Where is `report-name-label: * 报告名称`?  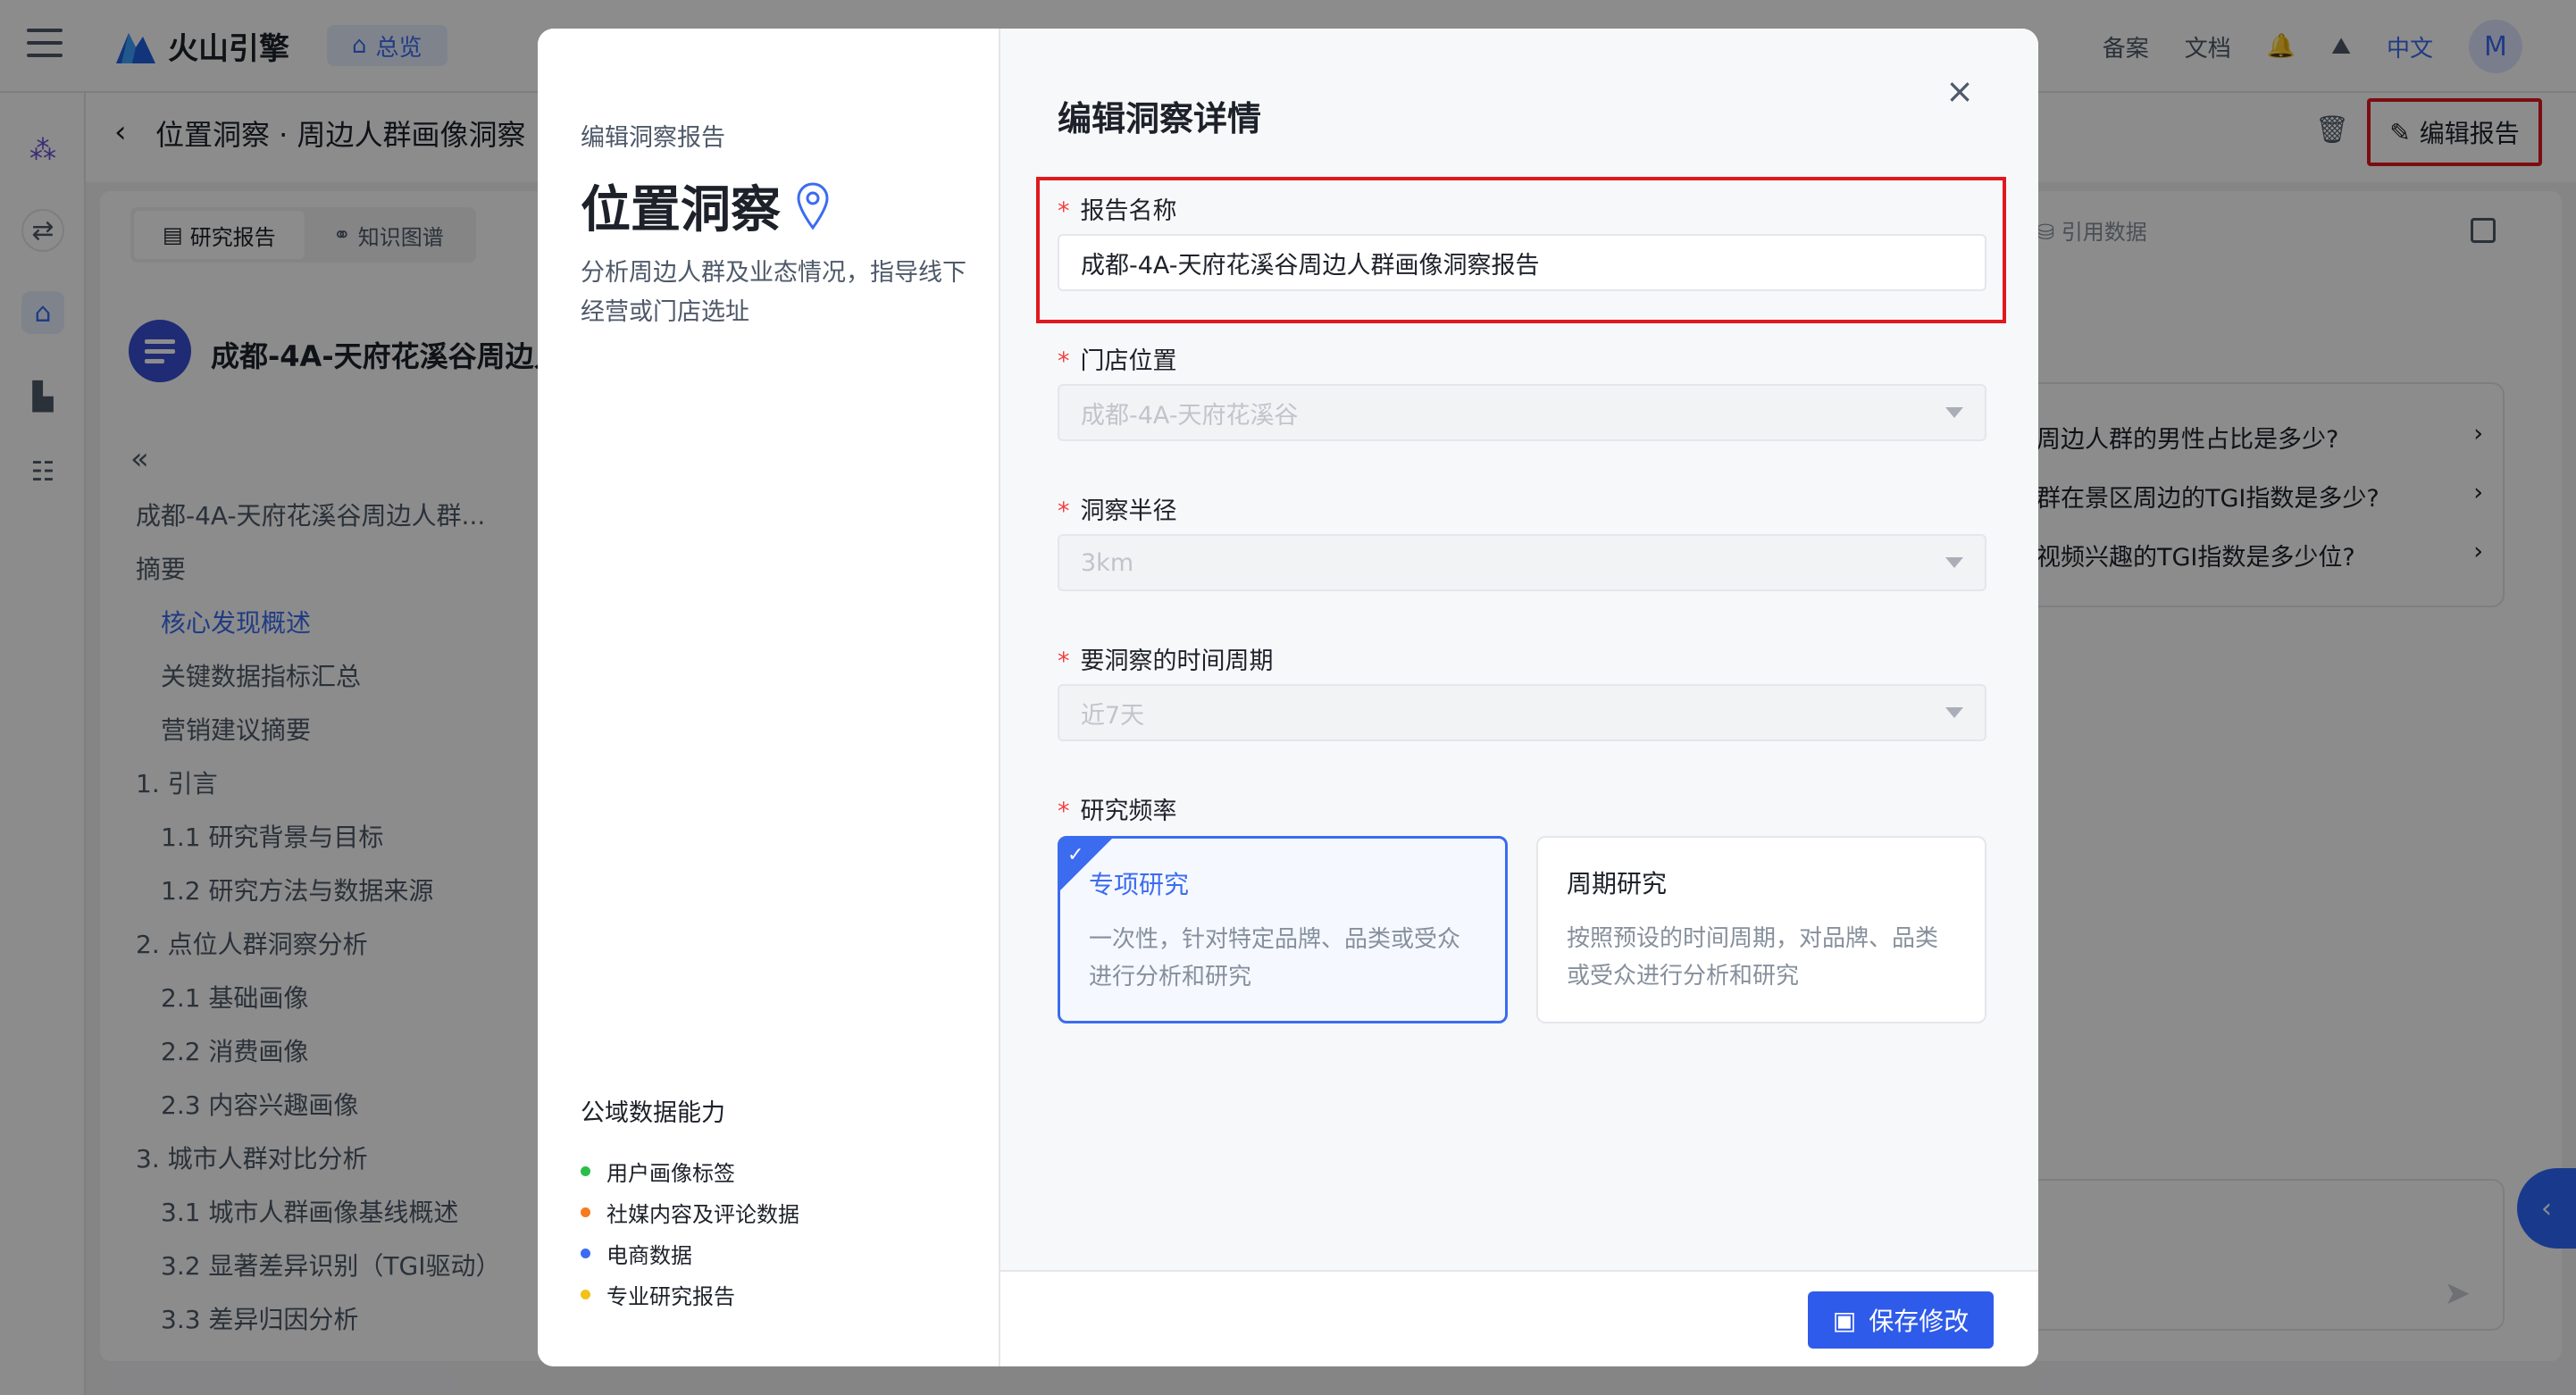 report-name-label: * 报告名称 is located at coordinates (1118, 208).